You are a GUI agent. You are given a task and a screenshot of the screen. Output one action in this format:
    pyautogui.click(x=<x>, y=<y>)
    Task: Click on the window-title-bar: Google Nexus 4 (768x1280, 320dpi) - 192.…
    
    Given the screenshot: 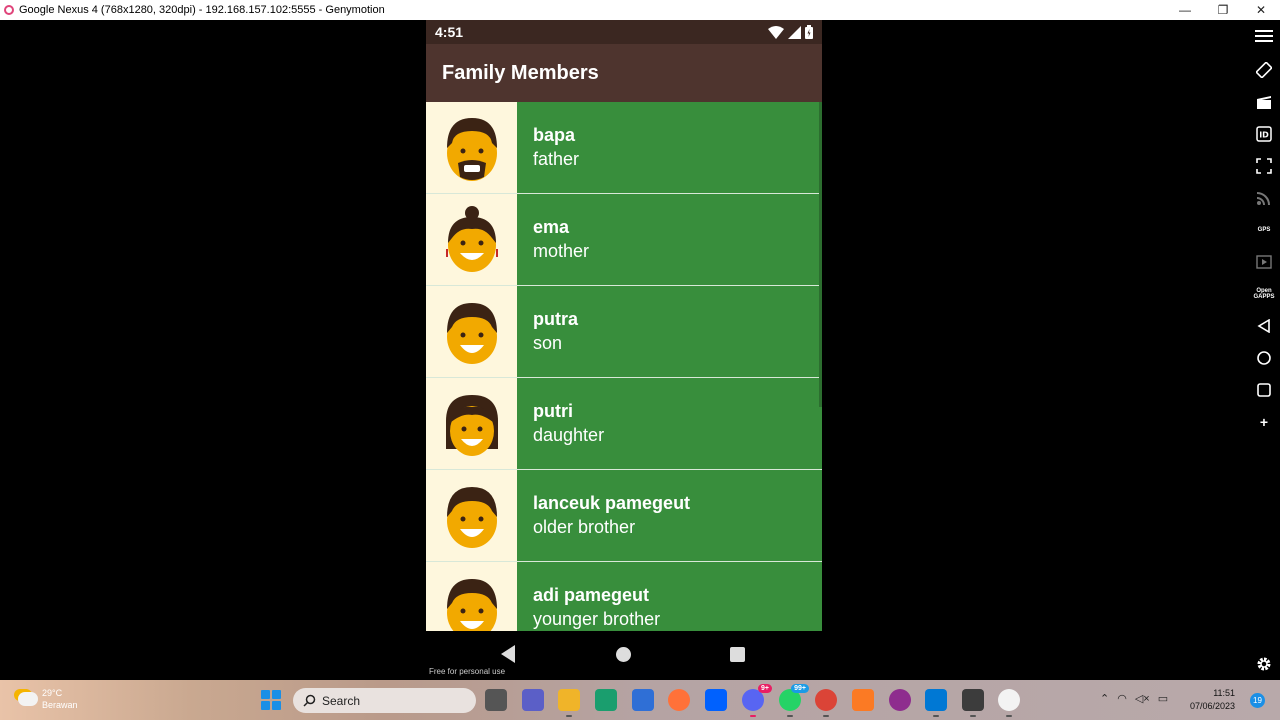 What is the action you would take?
    pyautogui.click(x=640, y=10)
    